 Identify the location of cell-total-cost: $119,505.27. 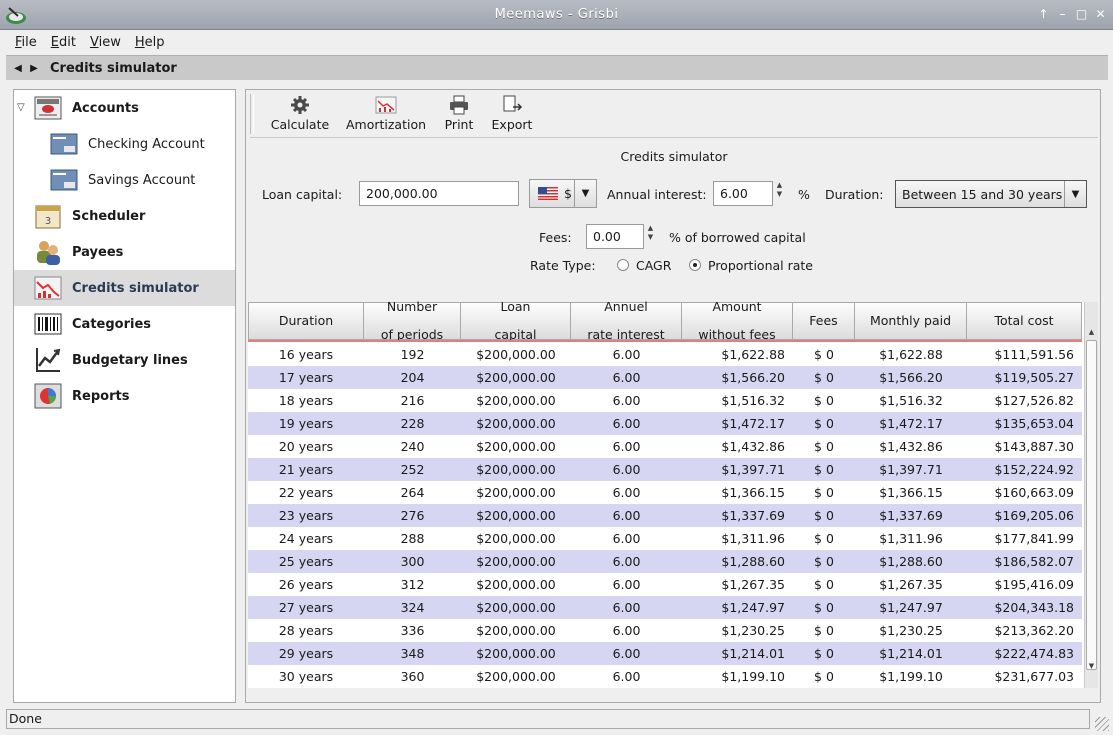
(1034, 377).